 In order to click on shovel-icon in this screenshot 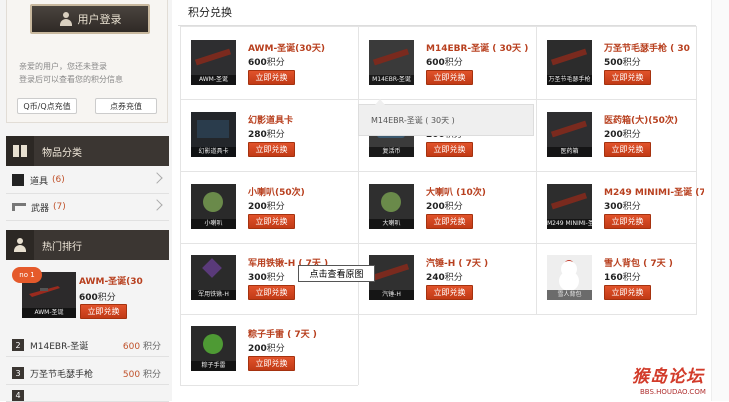, I will do `click(212, 268)`.